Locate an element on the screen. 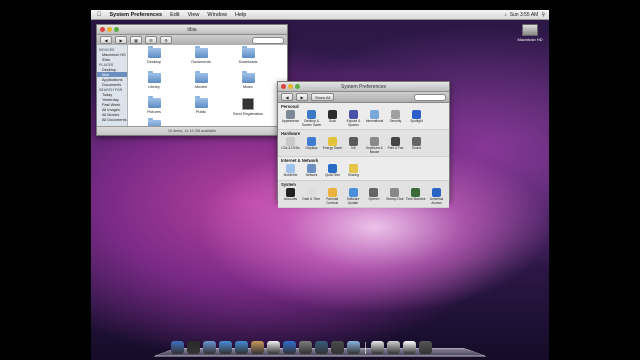 The image size is (640, 360). pref-pane-label: Displays is located at coordinates (311, 148).